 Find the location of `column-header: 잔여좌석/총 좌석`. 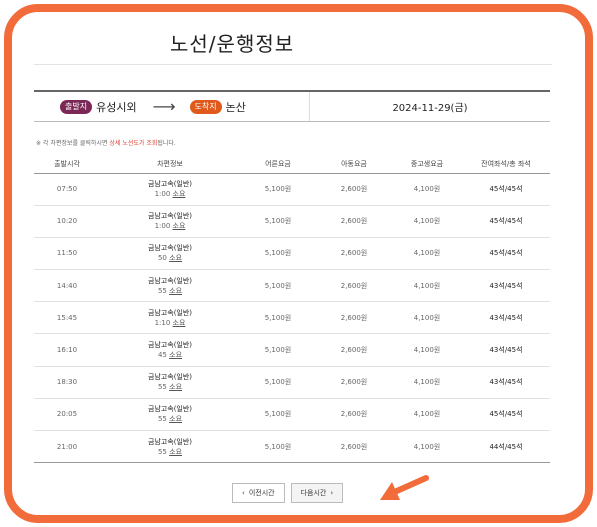

column-header: 잔여좌석/총 좌석 is located at coordinates (506, 164).